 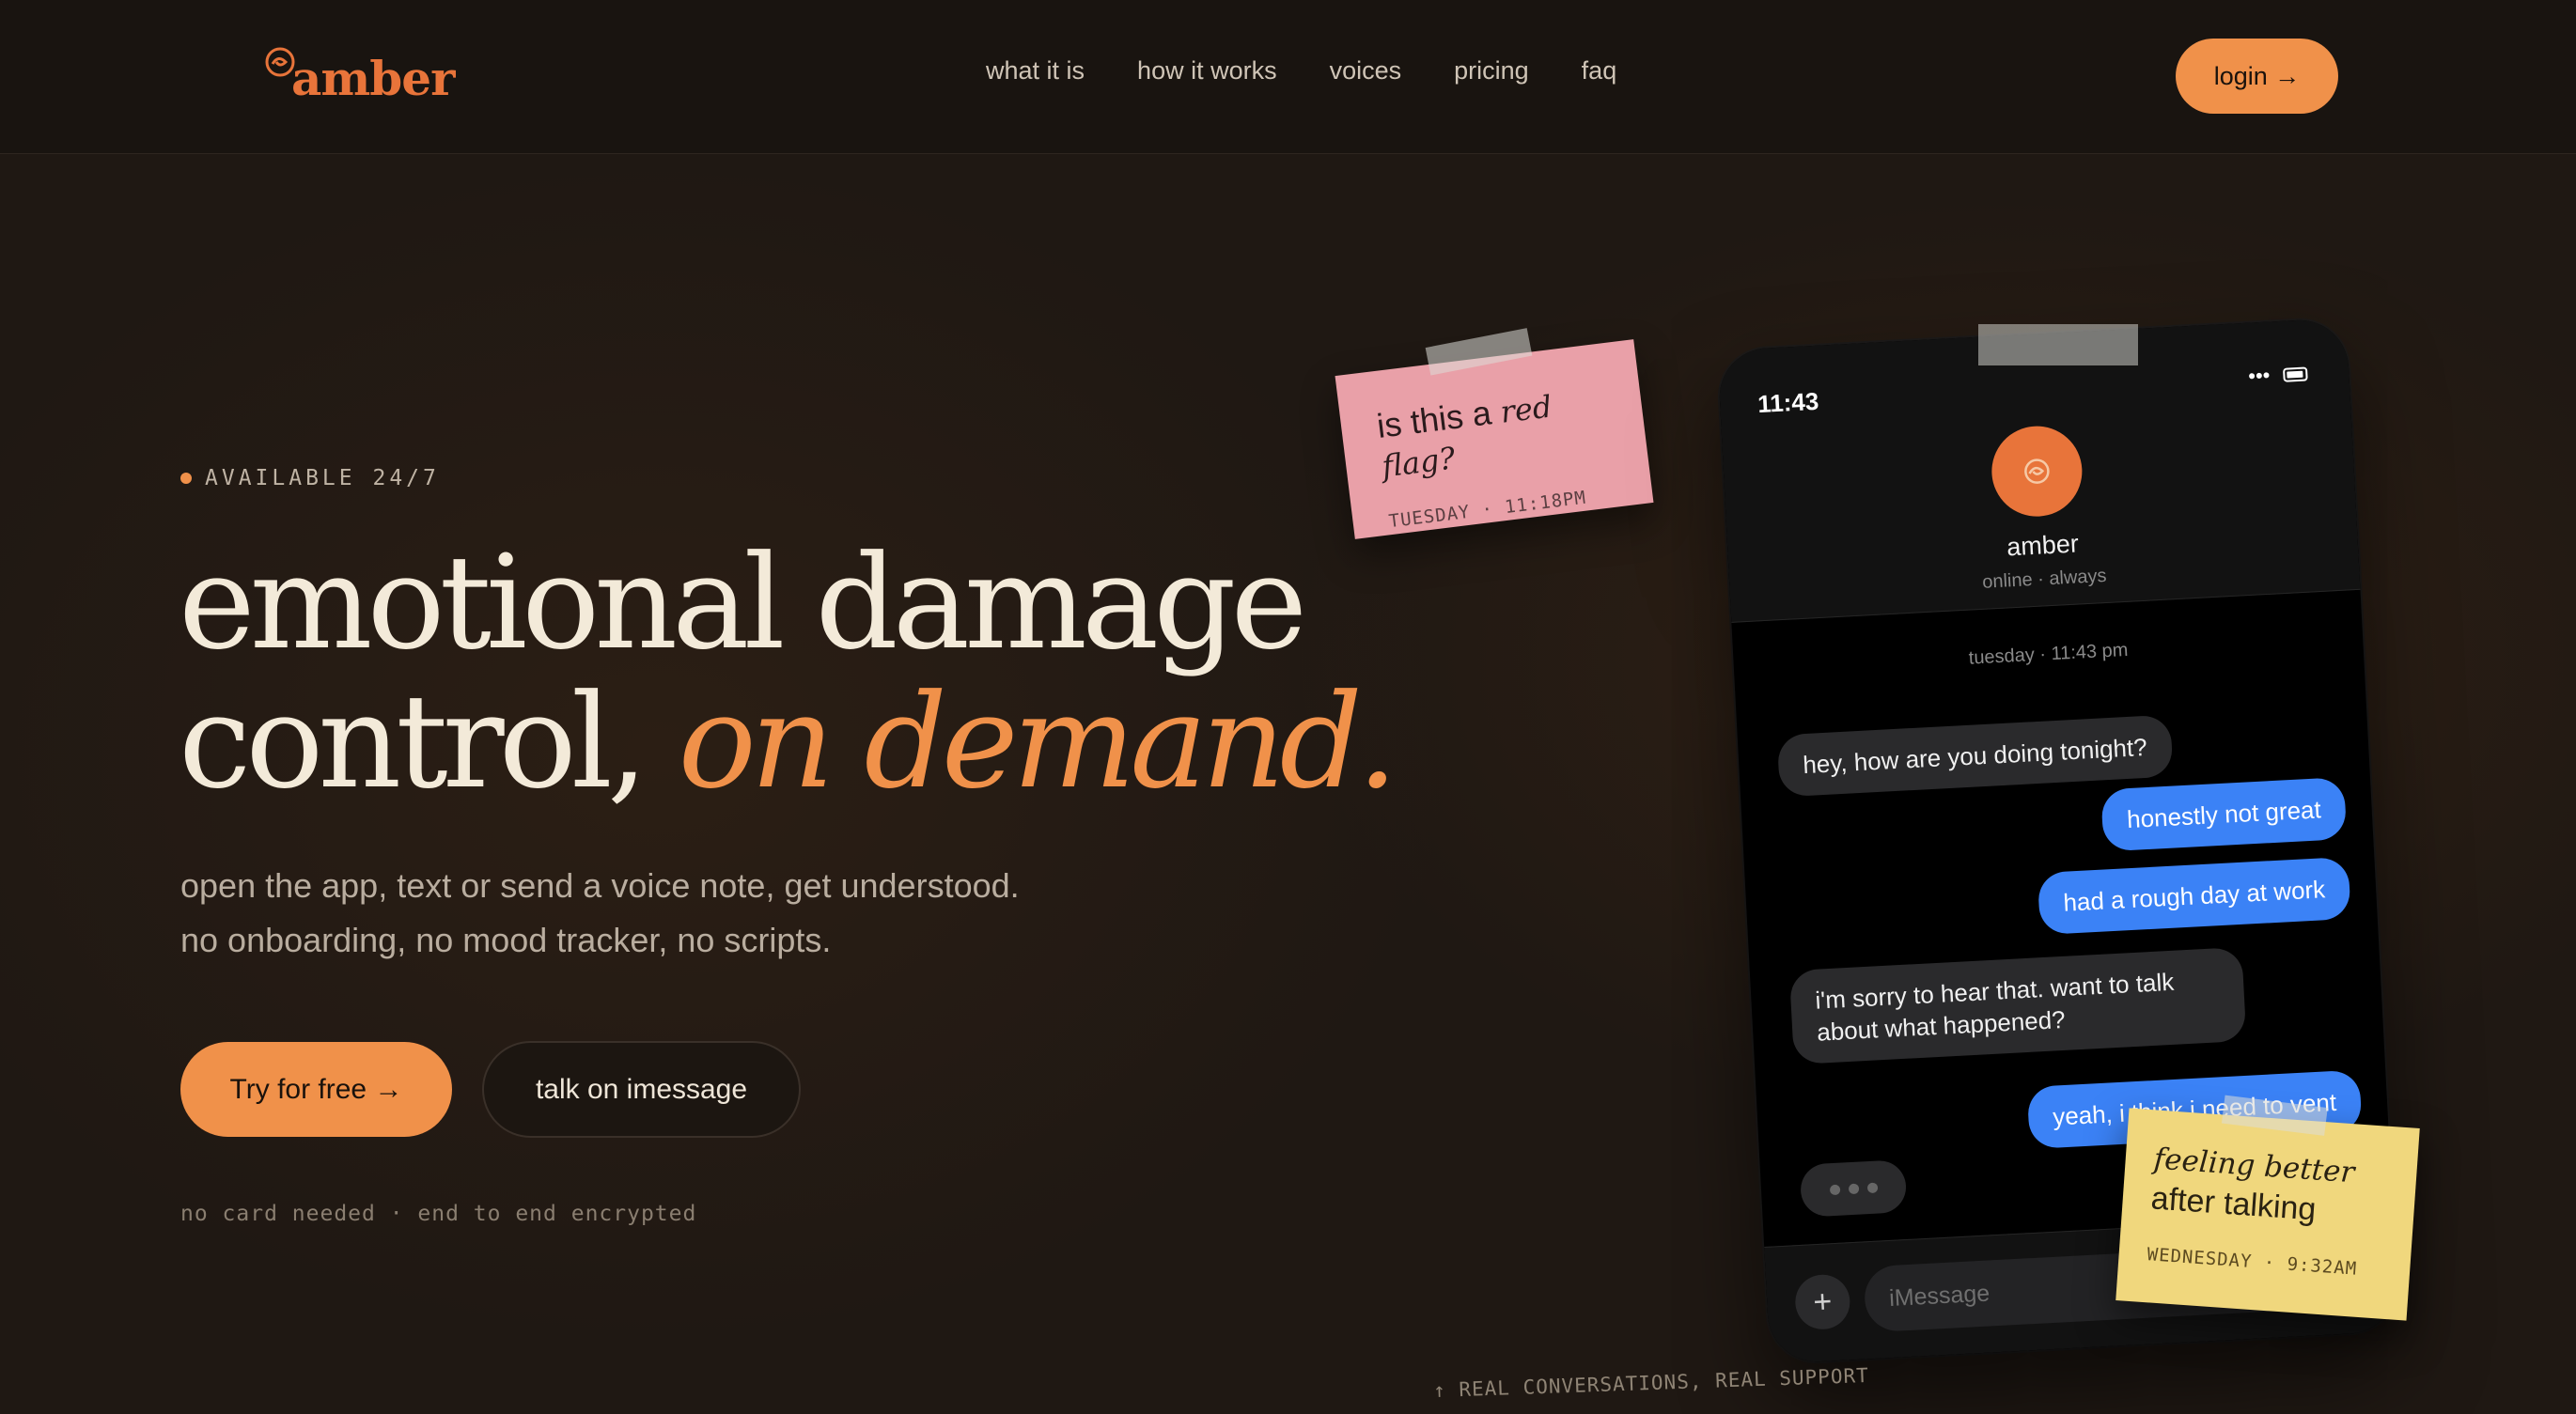 I want to click on message-incoming: hey, how are you doing tonight?, so click(x=1975, y=756).